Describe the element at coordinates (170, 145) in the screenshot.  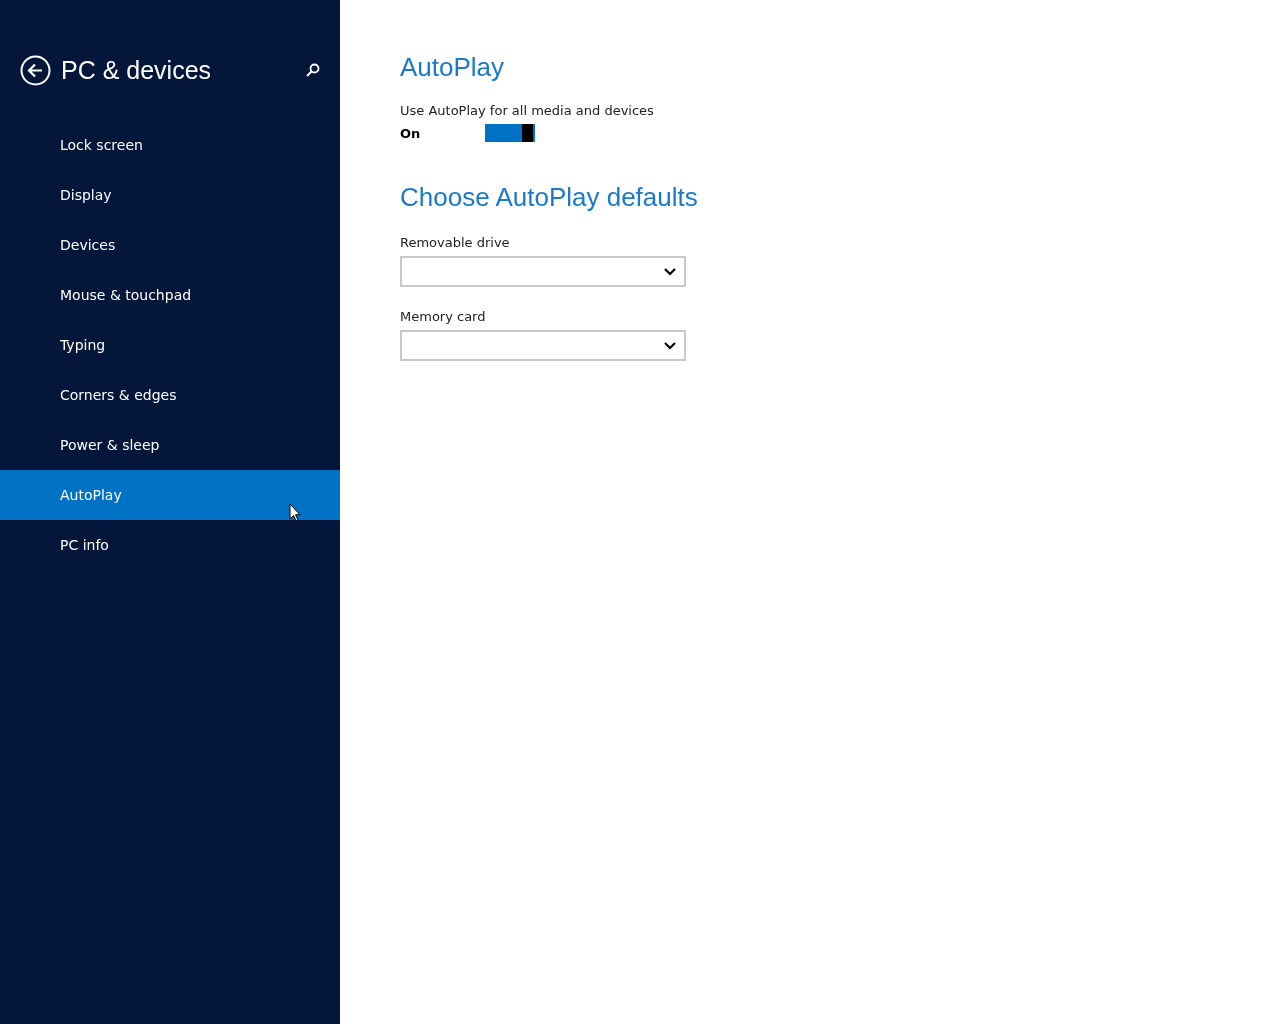
I see `nav-item: Lock screen` at that location.